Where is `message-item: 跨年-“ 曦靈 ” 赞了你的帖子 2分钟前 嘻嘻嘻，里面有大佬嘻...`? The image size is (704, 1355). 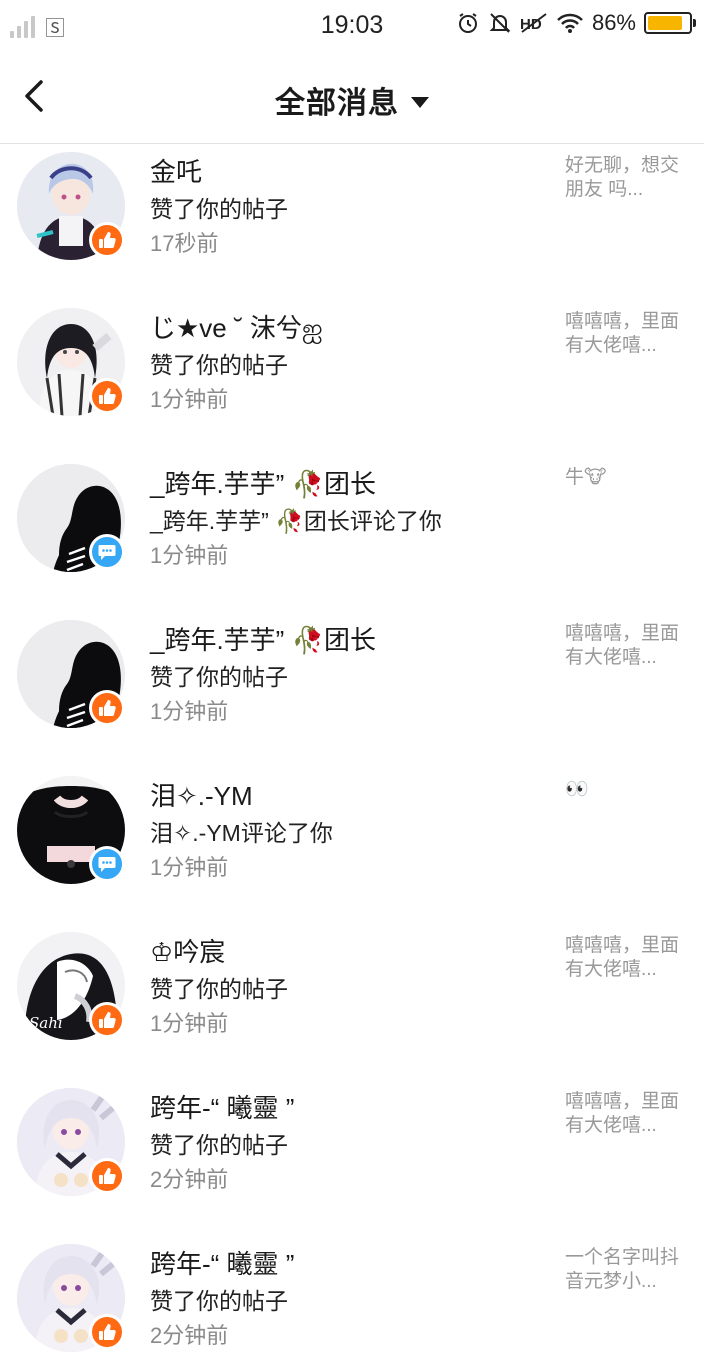
message-item: 跨年-“ 曦靈 ” 赞了你的帖子 2分钟前 嘻嘻嘻，里面有大佬嘻... is located at coordinates (352, 1158).